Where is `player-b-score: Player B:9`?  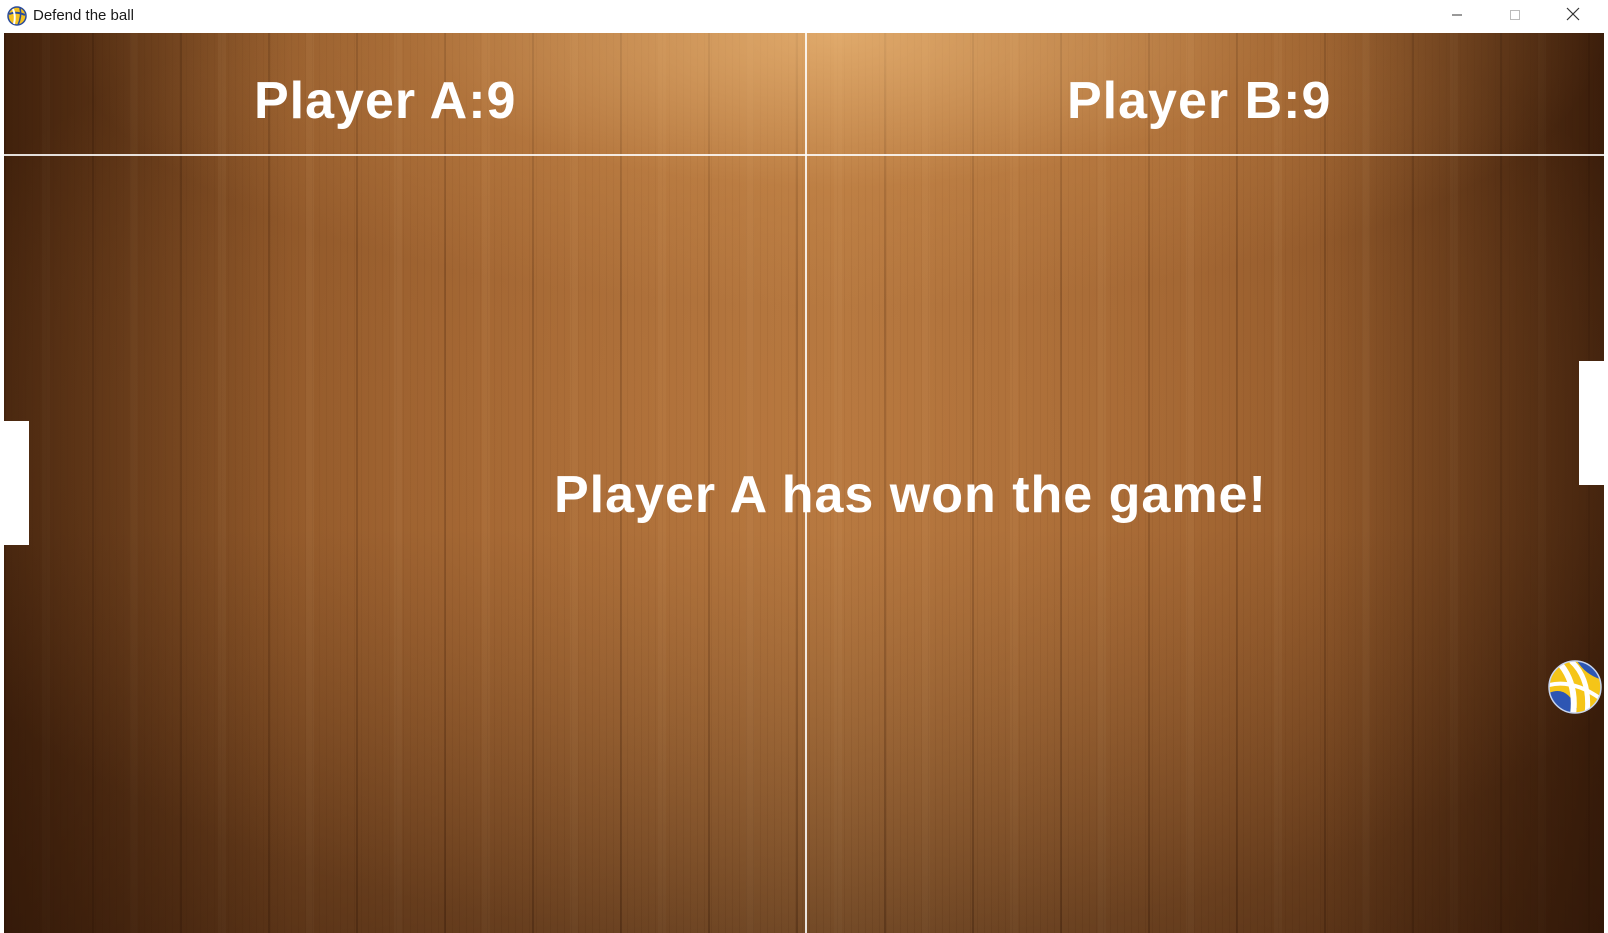 player-b-score: Player B:9 is located at coordinates (1199, 101).